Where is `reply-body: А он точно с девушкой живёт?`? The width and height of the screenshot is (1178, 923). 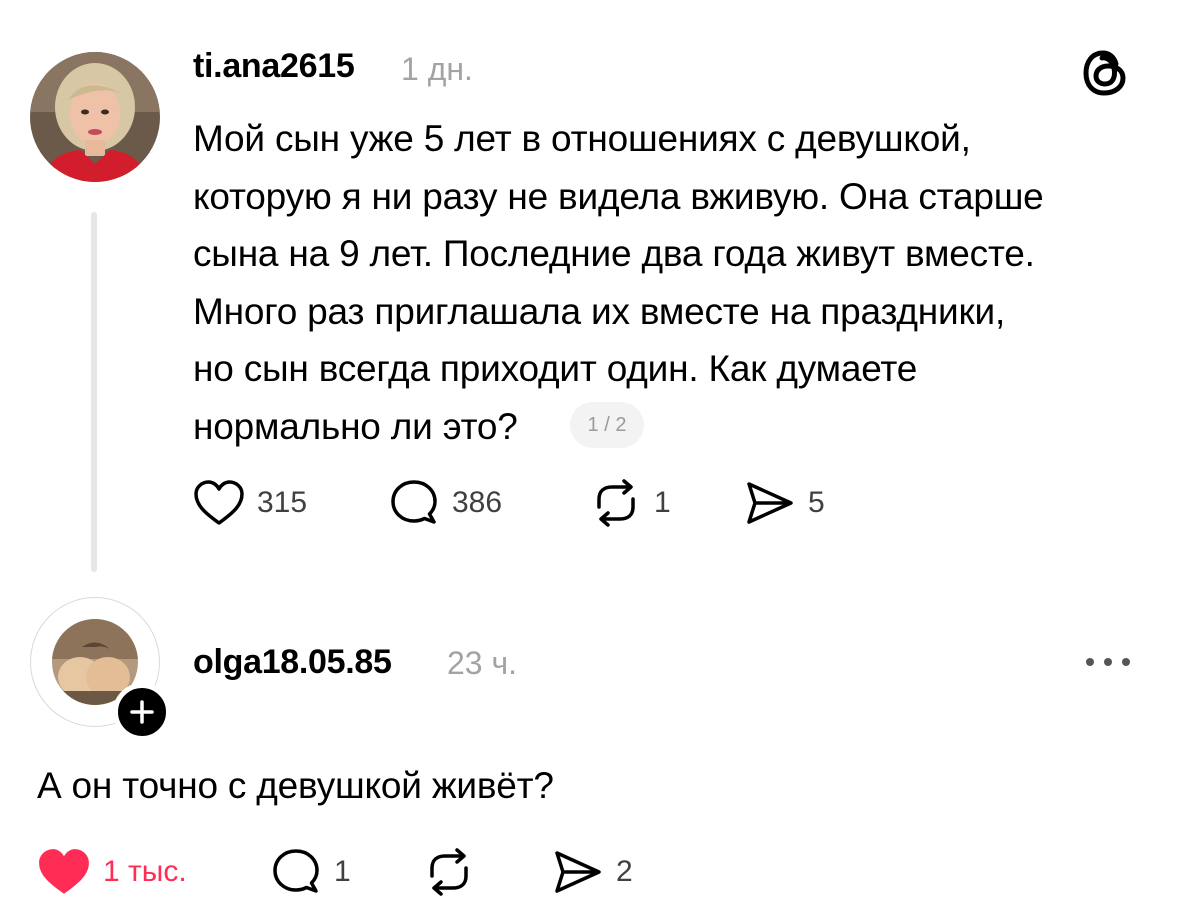
reply-body: А он точно с девушкой живёт? is located at coordinates (295, 785).